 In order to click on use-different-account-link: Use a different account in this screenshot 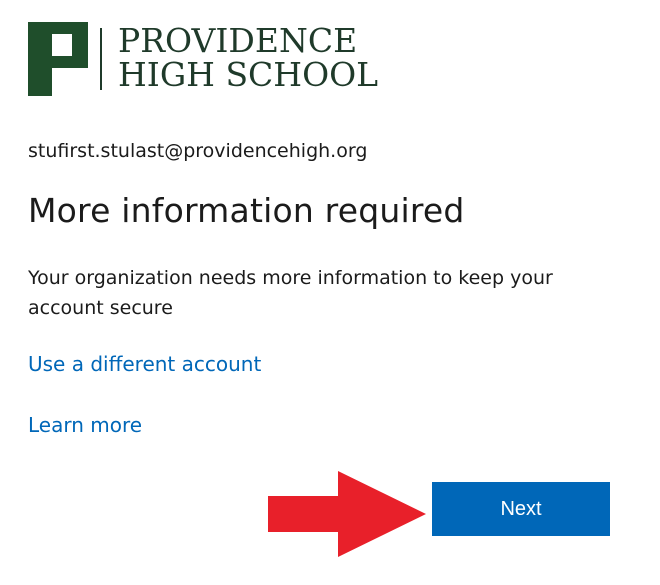, I will do `click(144, 364)`.